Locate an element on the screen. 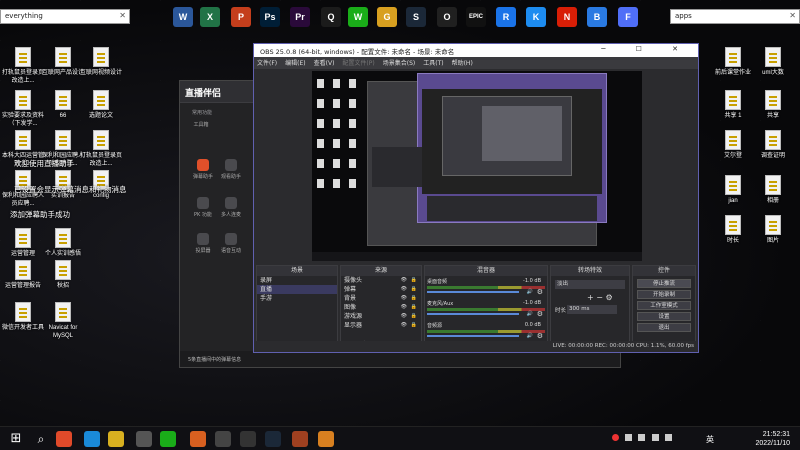  menu-item: 工具(T) is located at coordinates (433, 63).